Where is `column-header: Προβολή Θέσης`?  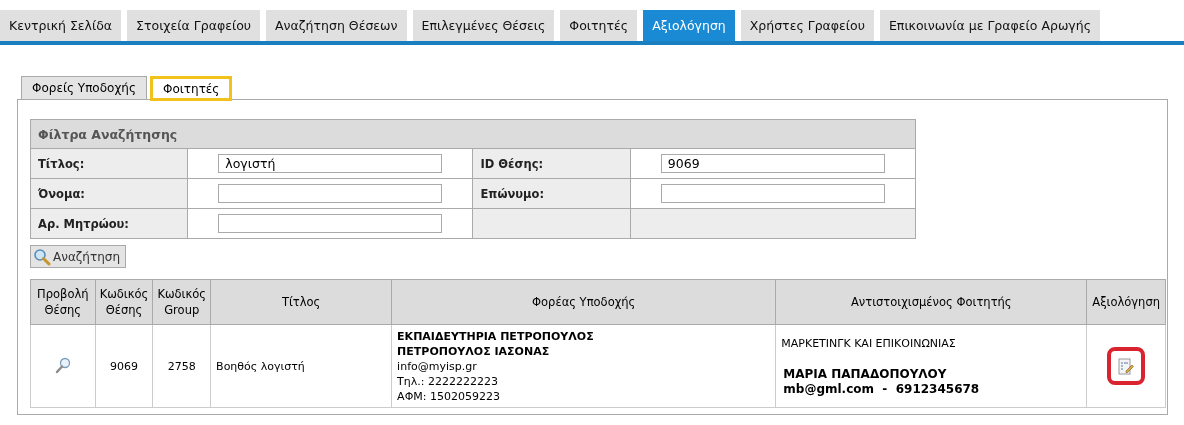 column-header: Προβολή Θέσης is located at coordinates (63, 302).